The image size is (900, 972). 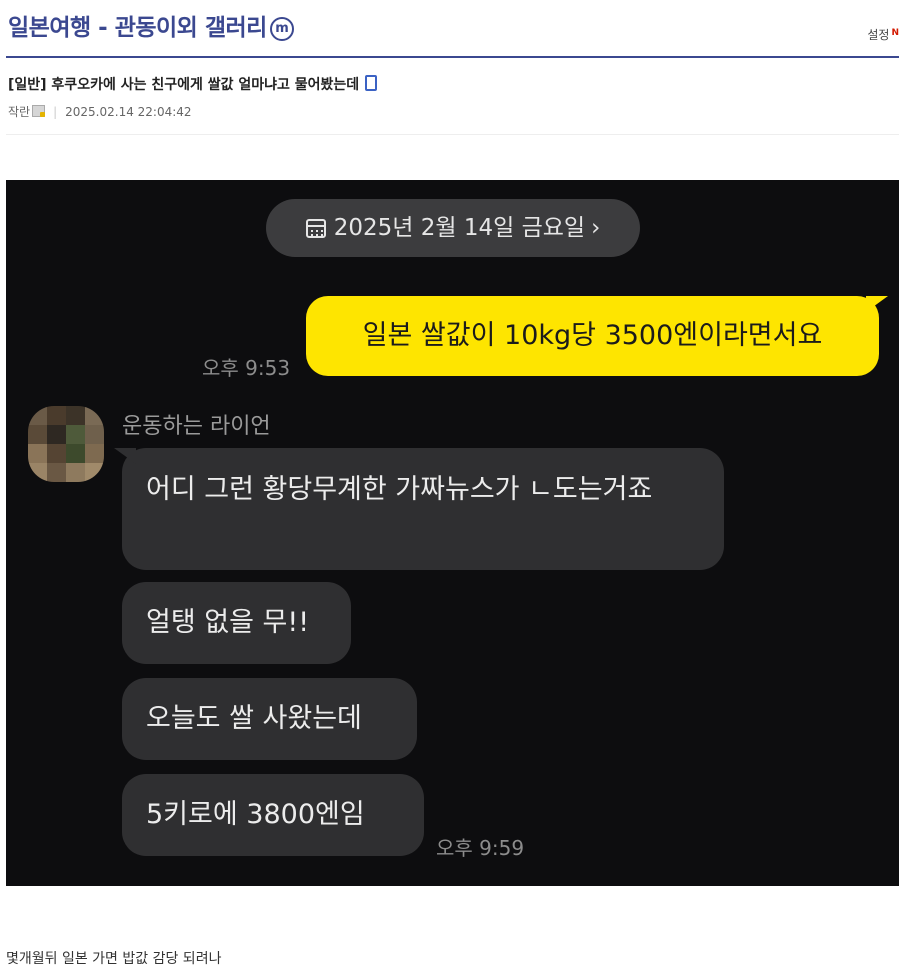 What do you see at coordinates (878, 35) in the screenshot?
I see `settings-label: 설정` at bounding box center [878, 35].